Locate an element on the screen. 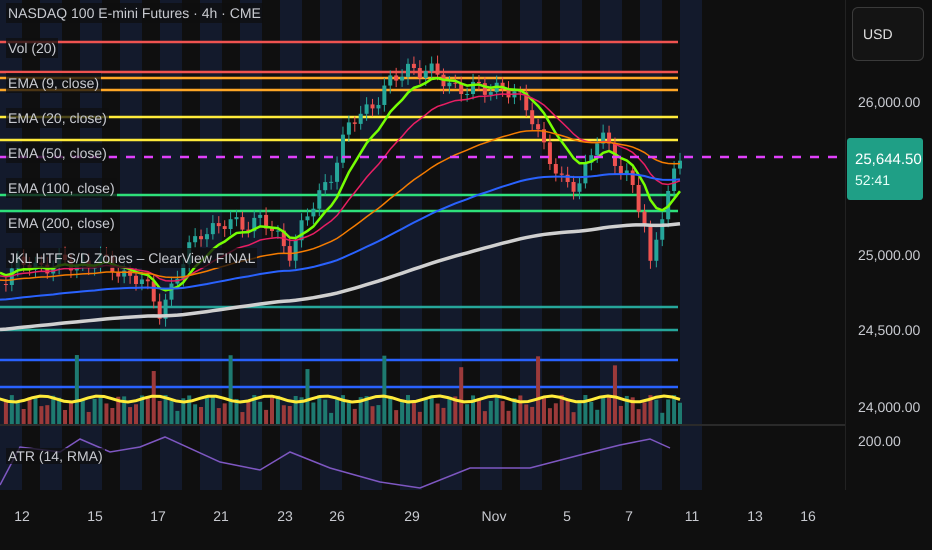 Image resolution: width=932 pixels, height=550 pixels. indicator-label: ATR (14, RMA) is located at coordinates (55, 456).